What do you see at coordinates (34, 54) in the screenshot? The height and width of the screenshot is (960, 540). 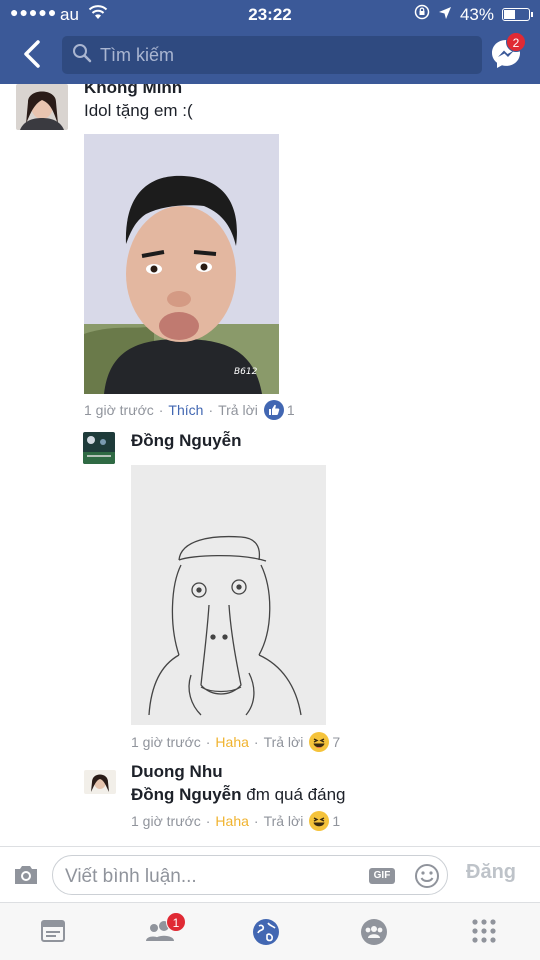 I see `back-button` at bounding box center [34, 54].